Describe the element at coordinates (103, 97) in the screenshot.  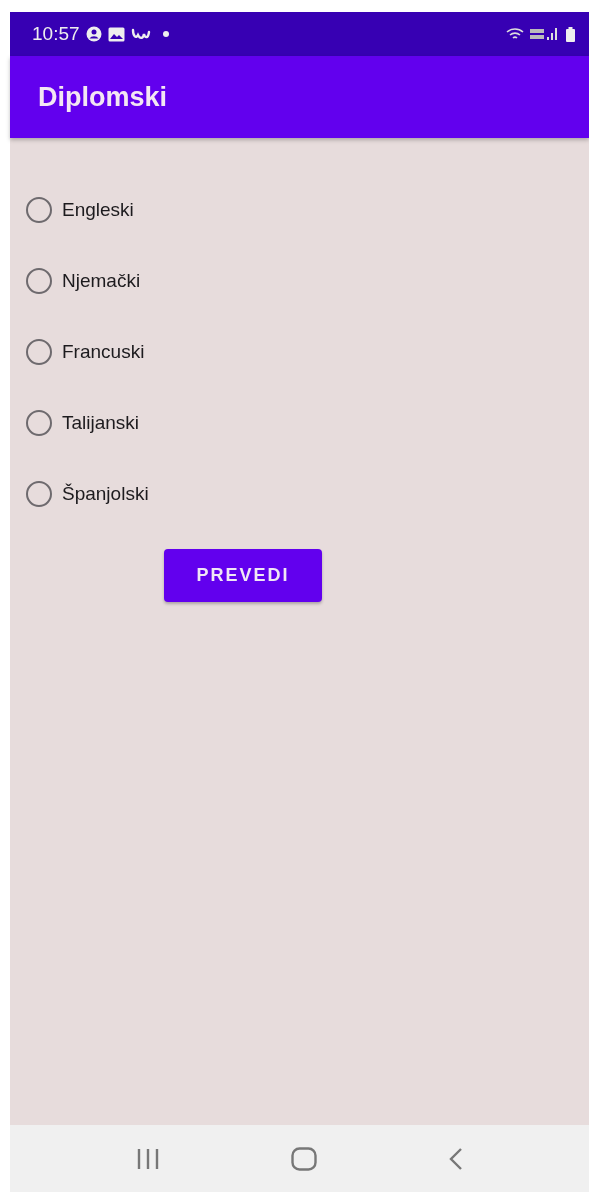
I see `app-title: Diplomski` at that location.